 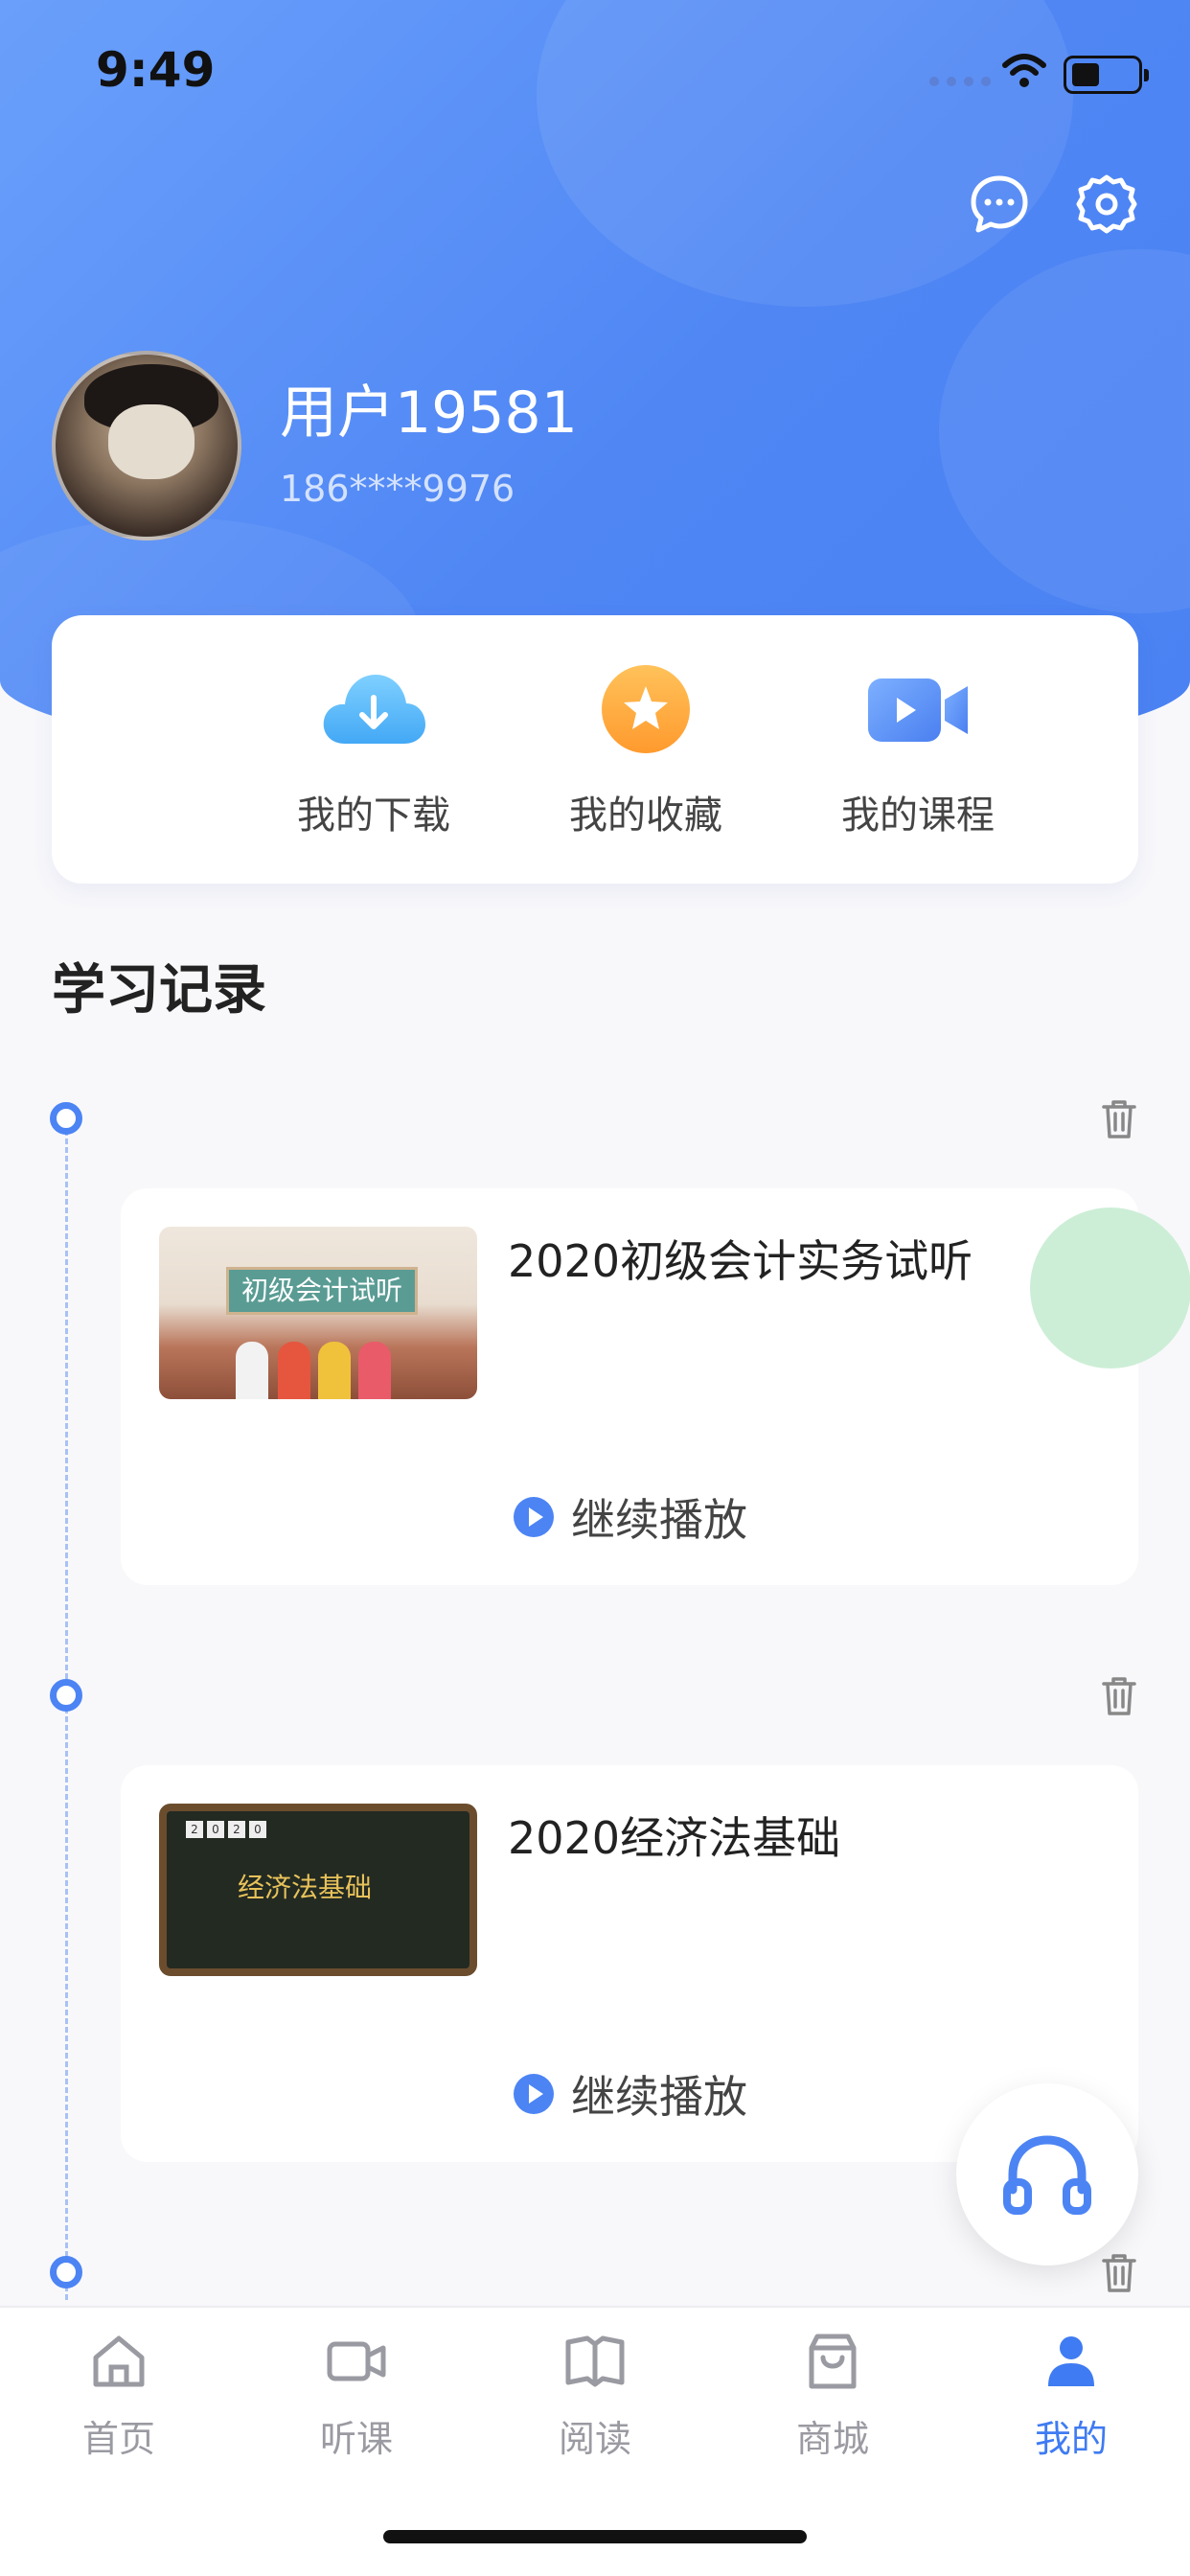 What do you see at coordinates (119, 2361) in the screenshot?
I see `home-icon` at bounding box center [119, 2361].